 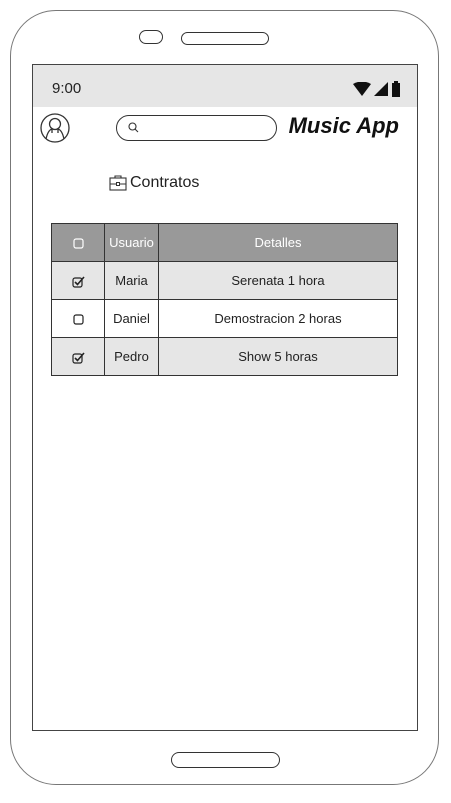 What do you see at coordinates (131, 356) in the screenshot?
I see `usuario-cell: Pedro` at bounding box center [131, 356].